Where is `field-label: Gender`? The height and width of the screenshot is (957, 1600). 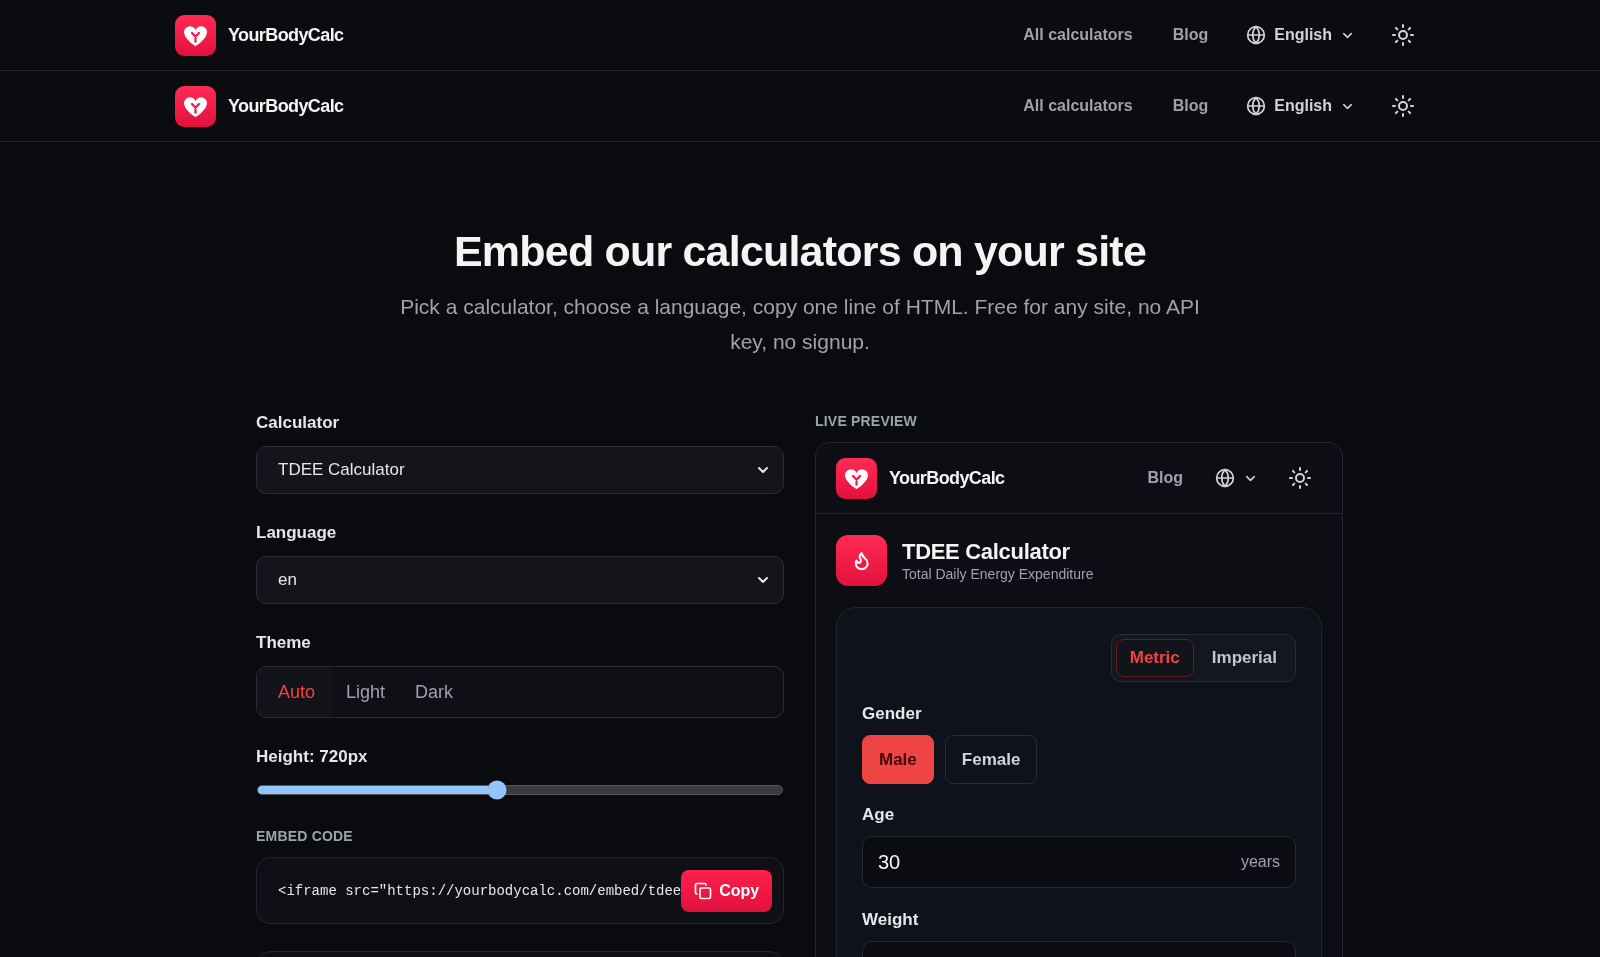
field-label: Gender is located at coordinates (892, 714).